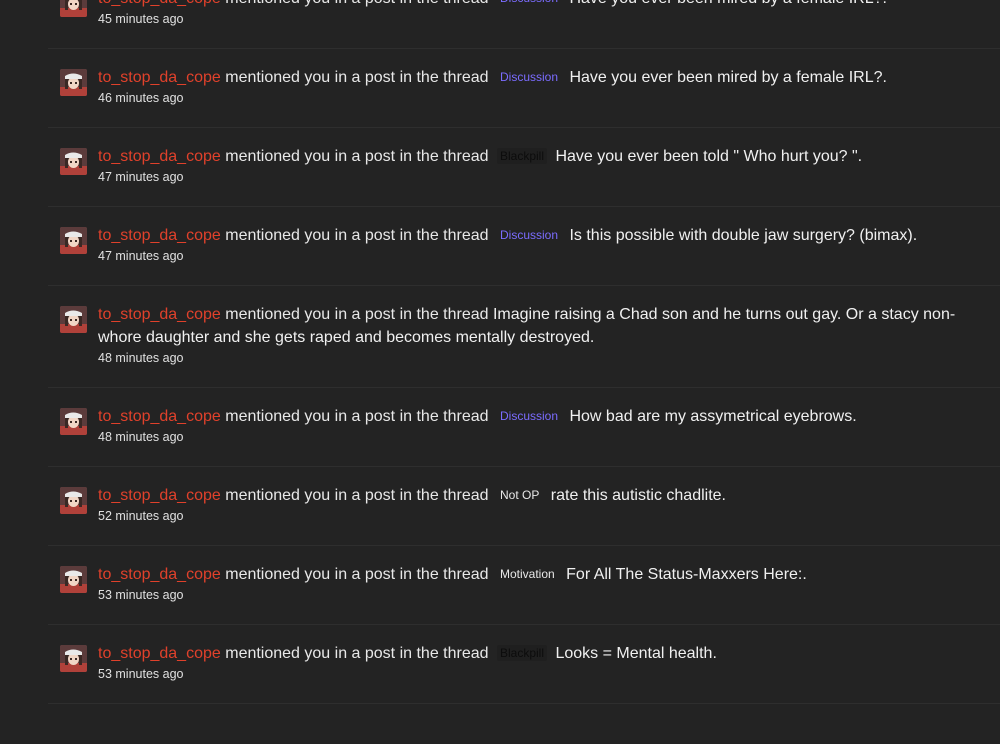 This screenshot has width=1000, height=744. Describe the element at coordinates (635, 653) in the screenshot. I see `thread-title-link: Looks = Mental health.` at that location.